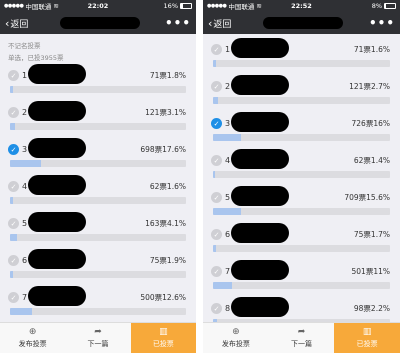  What do you see at coordinates (301, 23) in the screenshot?
I see `nav-bar: ‹ 返回 •••` at bounding box center [301, 23].